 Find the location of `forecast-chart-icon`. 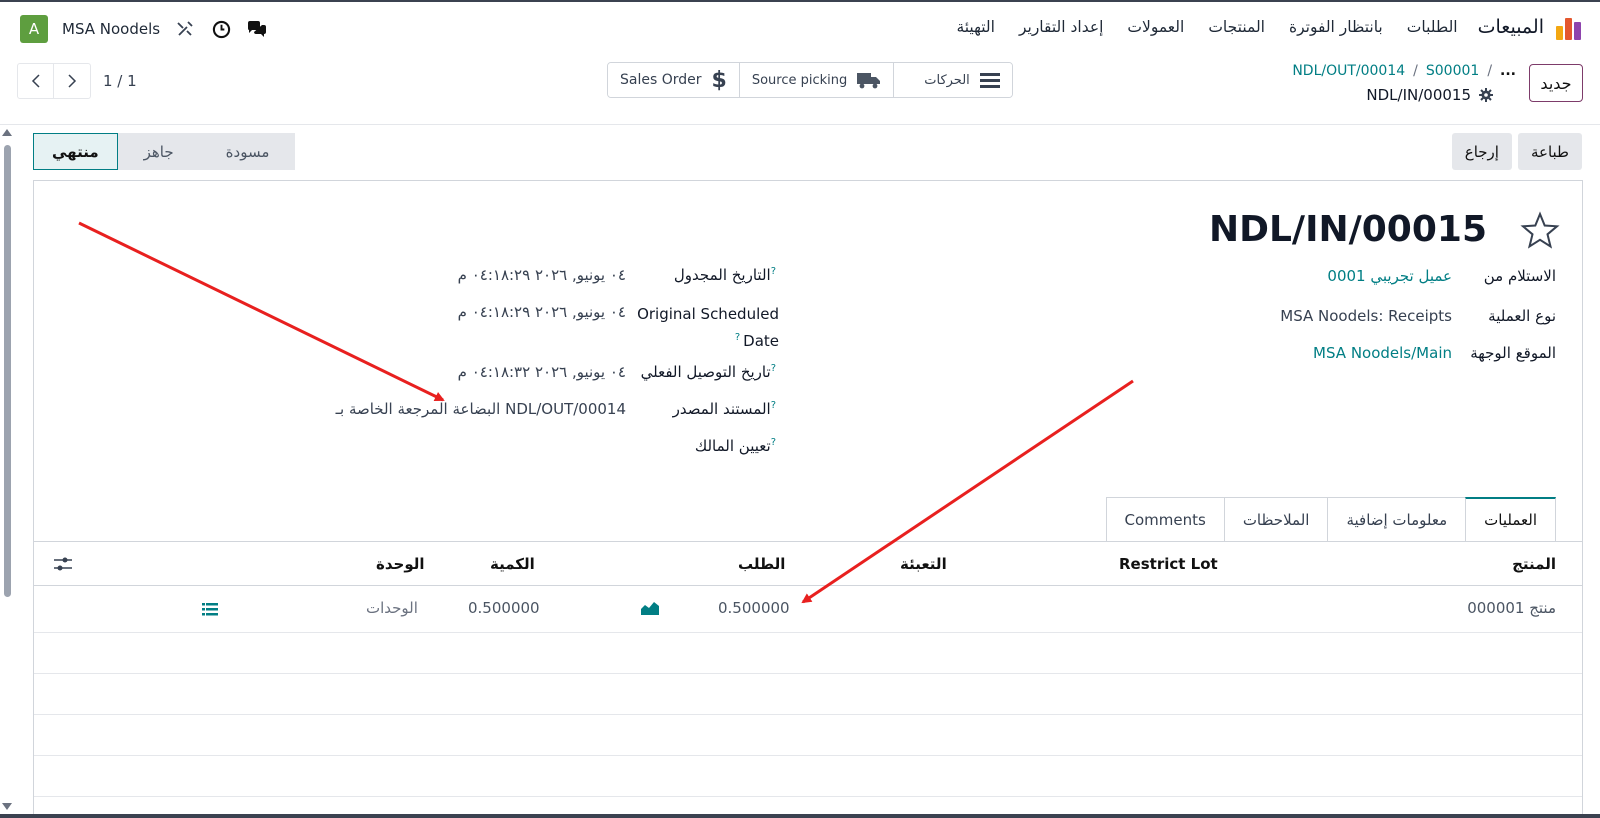

forecast-chart-icon is located at coordinates (650, 608).